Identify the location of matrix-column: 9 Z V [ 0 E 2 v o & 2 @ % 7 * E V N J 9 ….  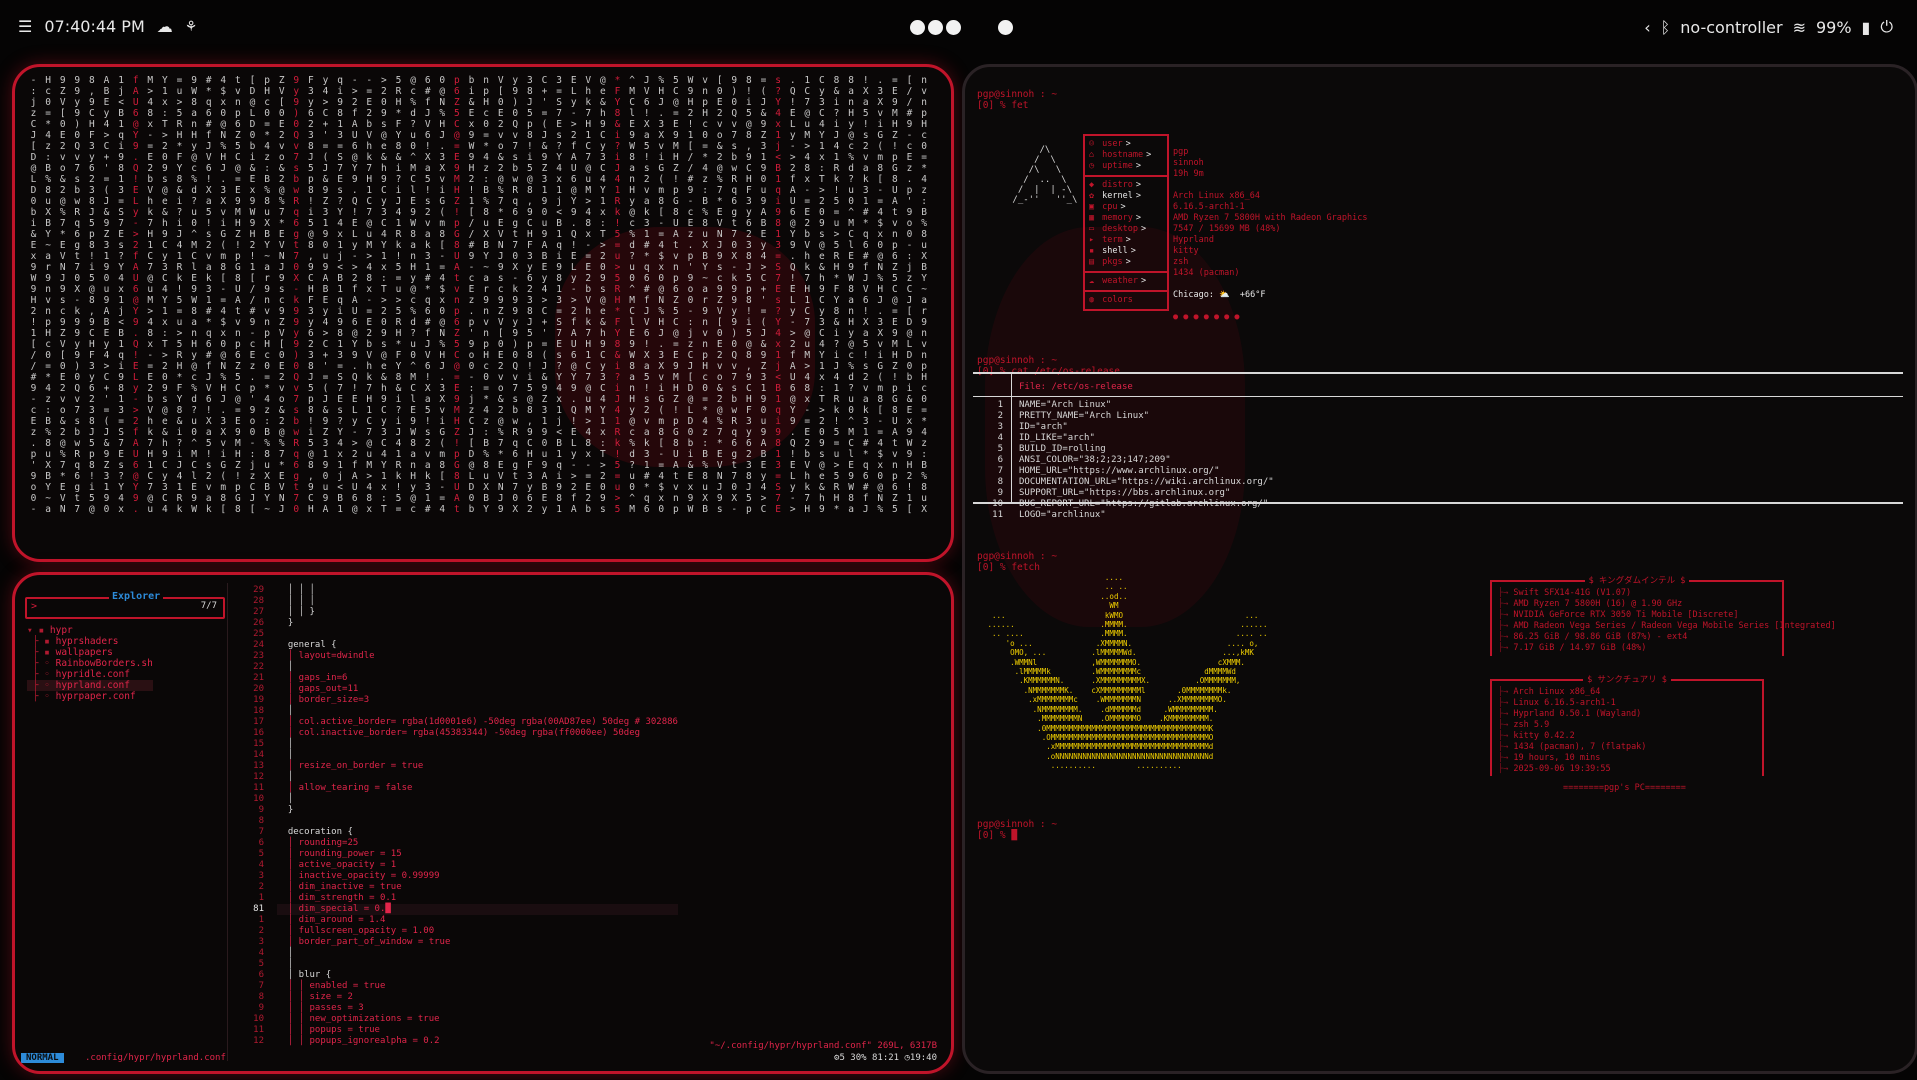
(62, 295).